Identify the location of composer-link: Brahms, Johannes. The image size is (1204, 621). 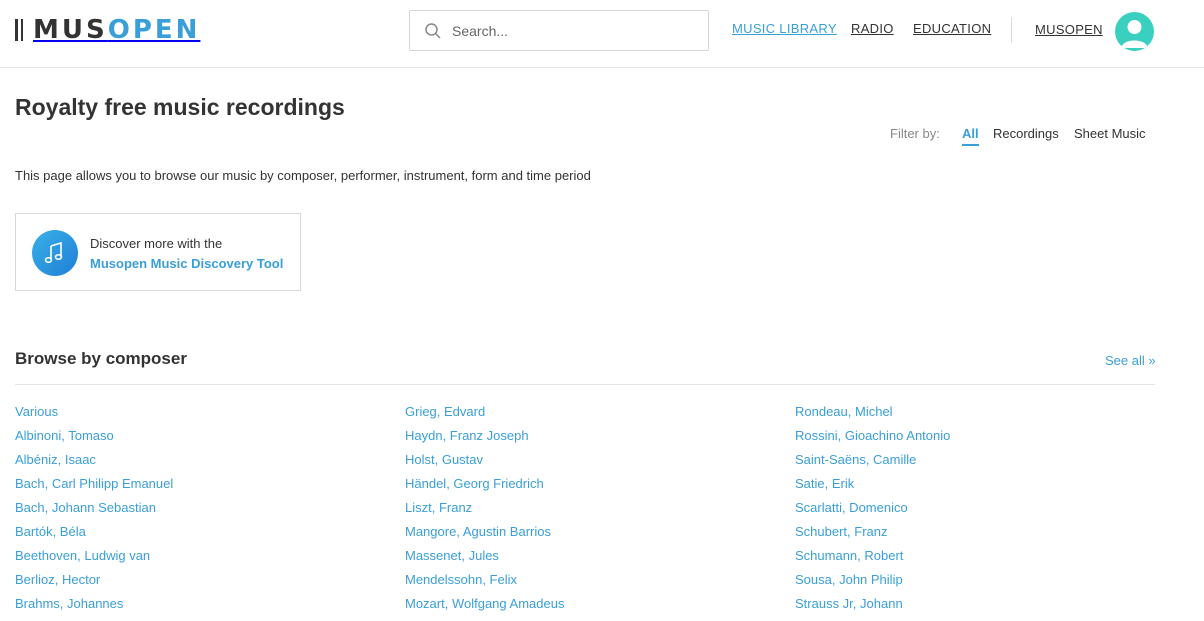
(69, 603).